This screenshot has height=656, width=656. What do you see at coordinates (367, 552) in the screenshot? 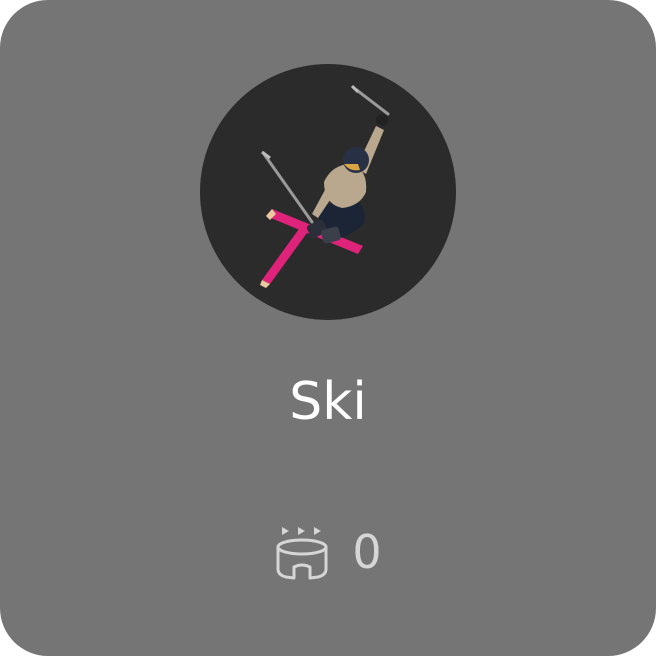
I see `sport-count: 0` at bounding box center [367, 552].